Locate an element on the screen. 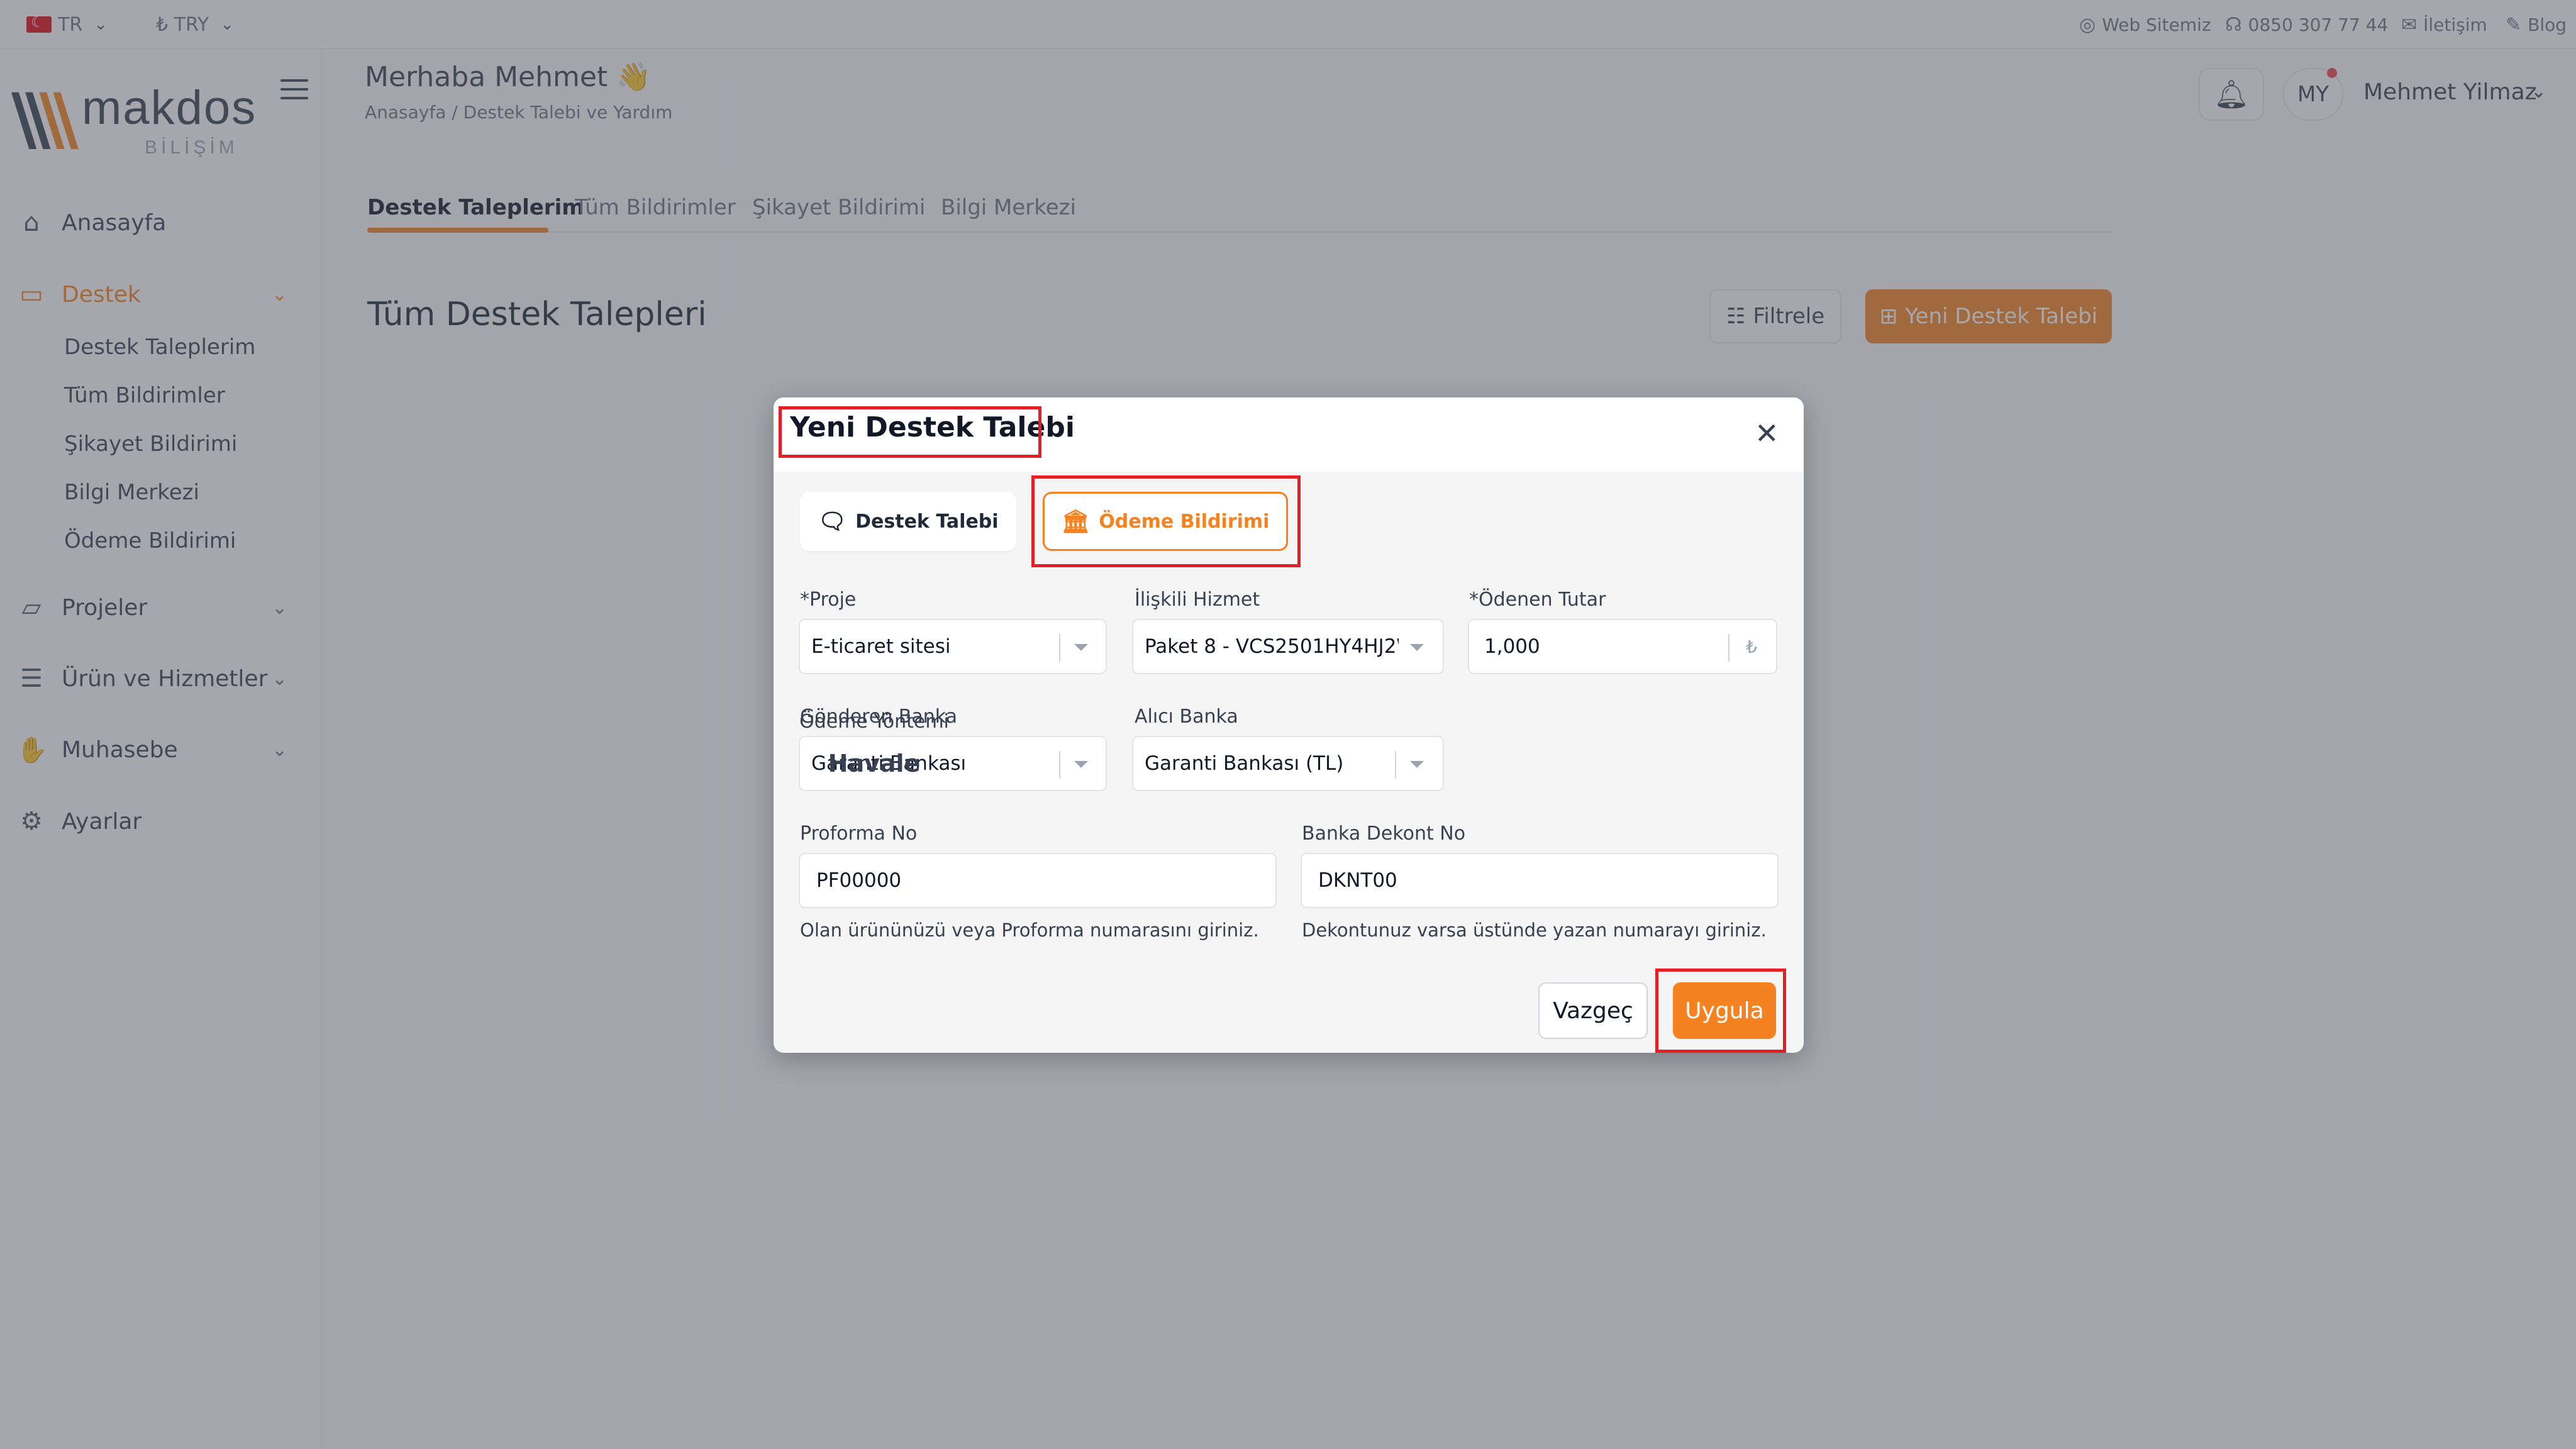  receiver-bank-label: Alıcı Banka is located at coordinates (1186, 717).